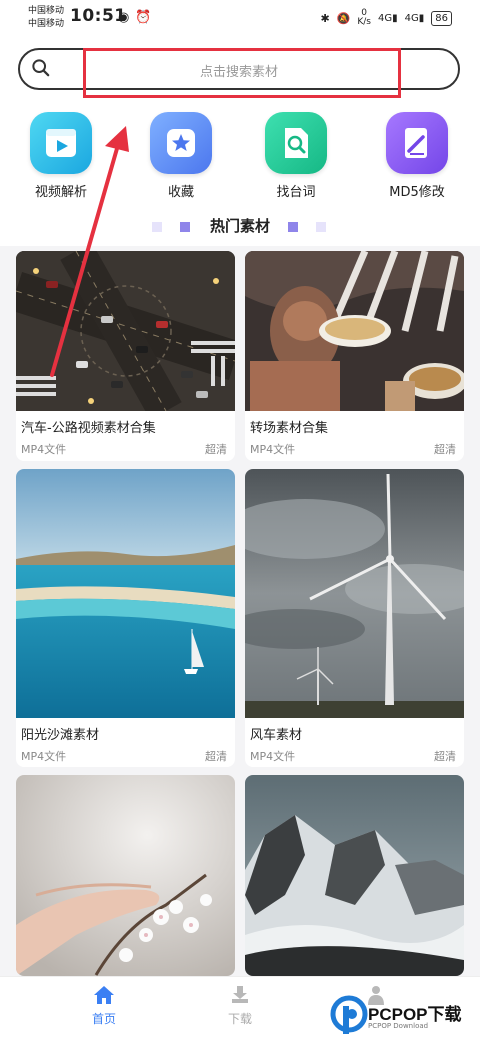 The image size is (480, 1041). Describe the element at coordinates (143, 17) in the screenshot. I see `alarm-icon: ⏰` at that location.